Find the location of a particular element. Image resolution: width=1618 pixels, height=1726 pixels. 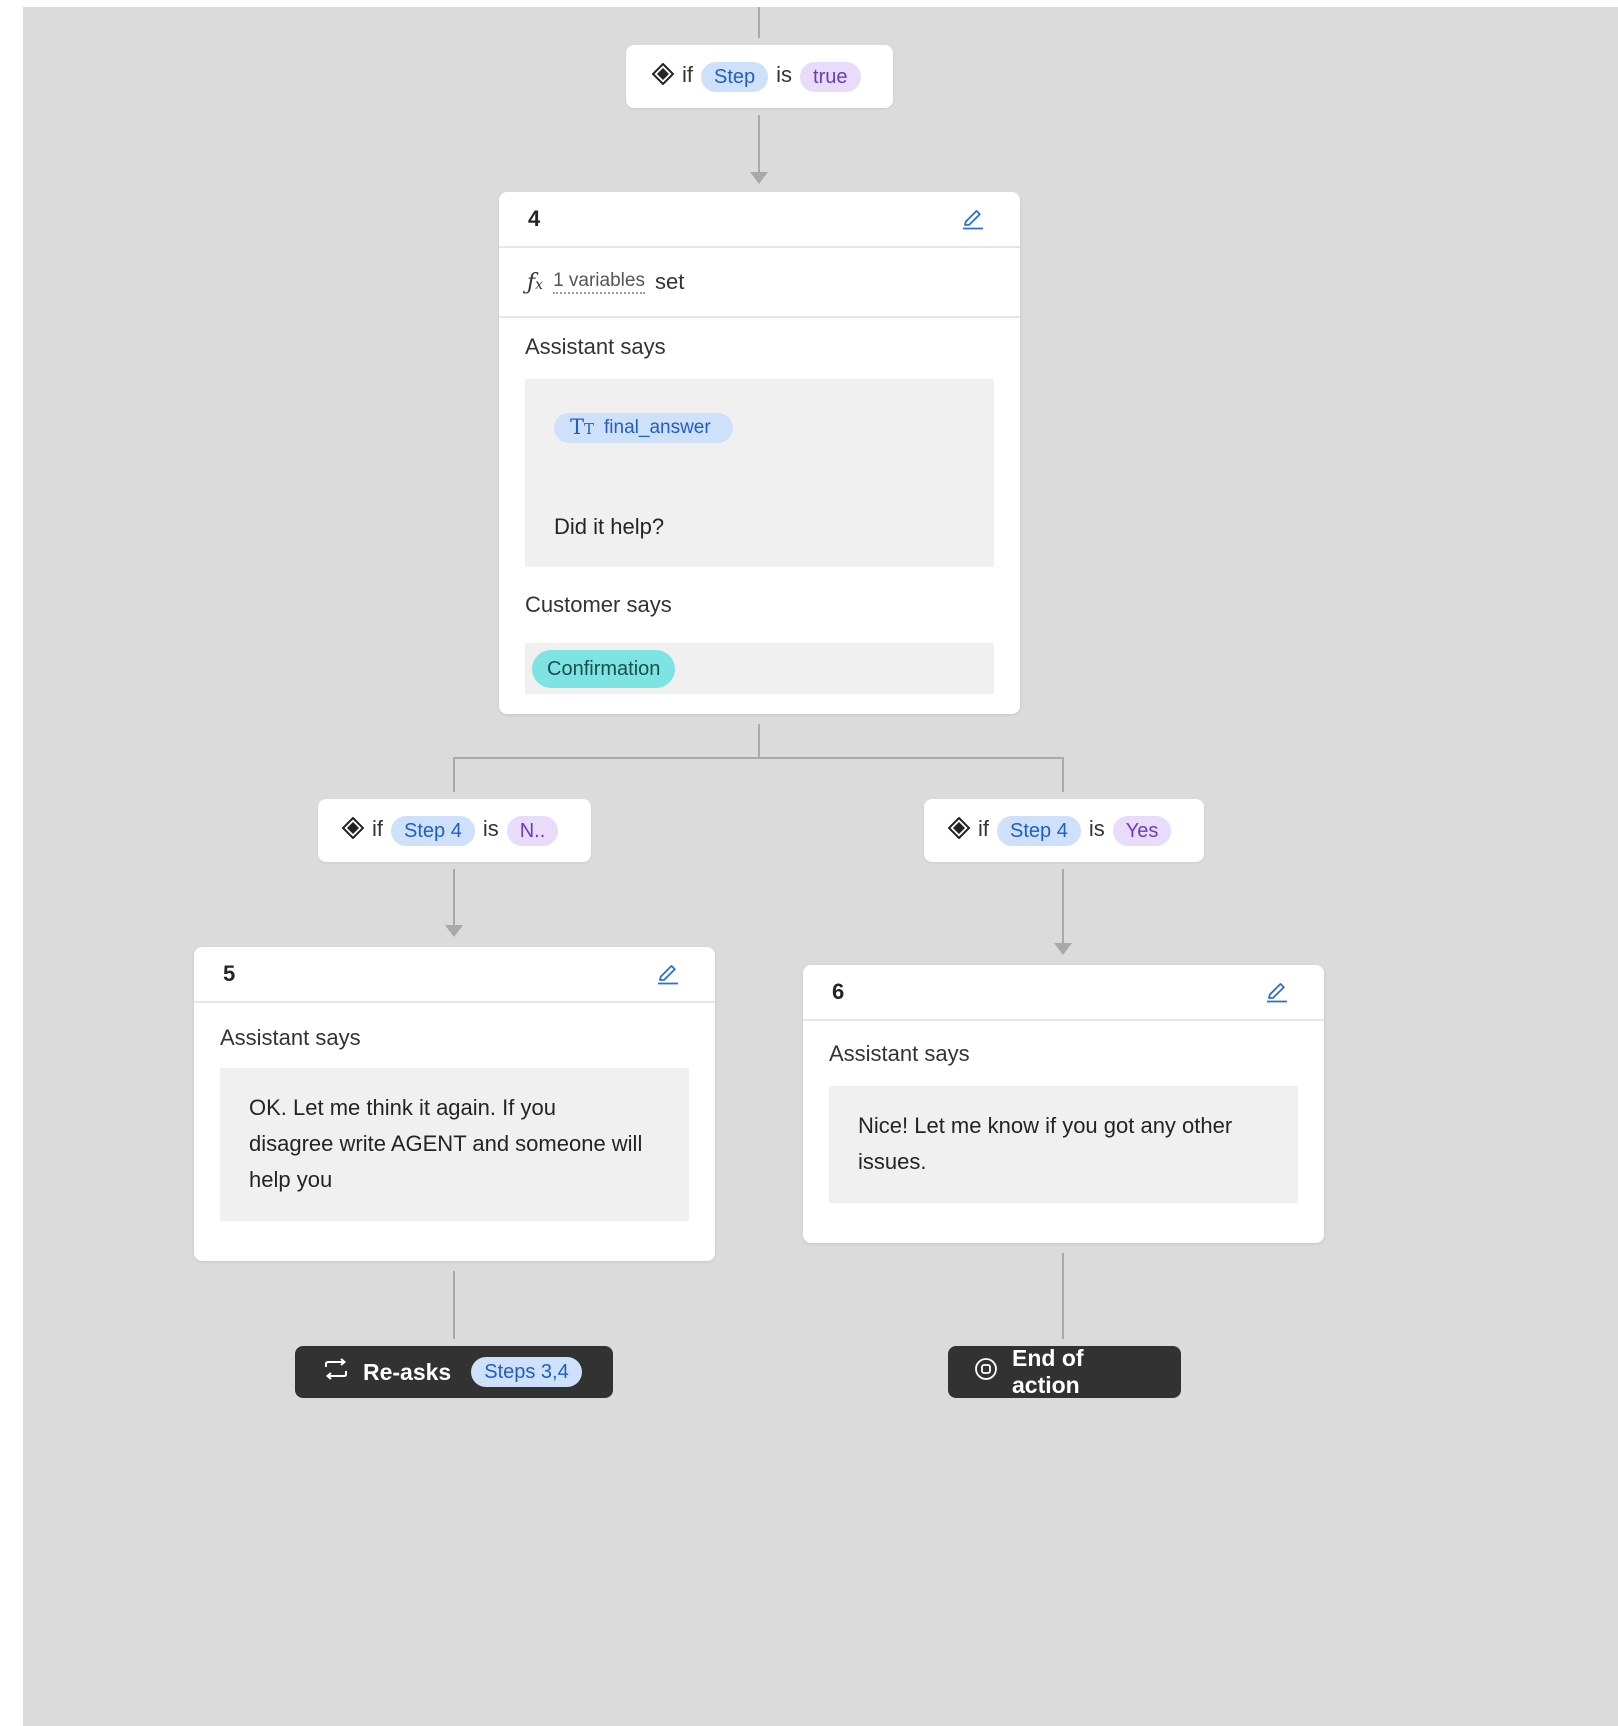

stop-circle-icon is located at coordinates (986, 1372).